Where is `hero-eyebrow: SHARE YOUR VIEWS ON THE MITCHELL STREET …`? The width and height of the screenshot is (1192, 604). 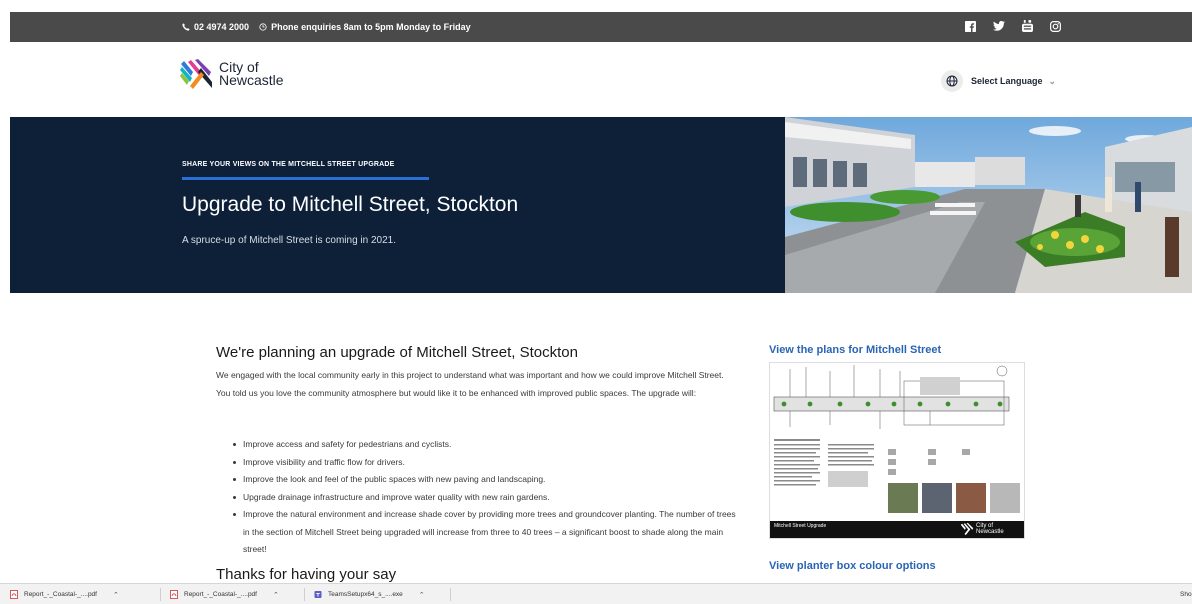 hero-eyebrow: SHARE YOUR VIEWS ON THE MITCHELL STREET … is located at coordinates (288, 164).